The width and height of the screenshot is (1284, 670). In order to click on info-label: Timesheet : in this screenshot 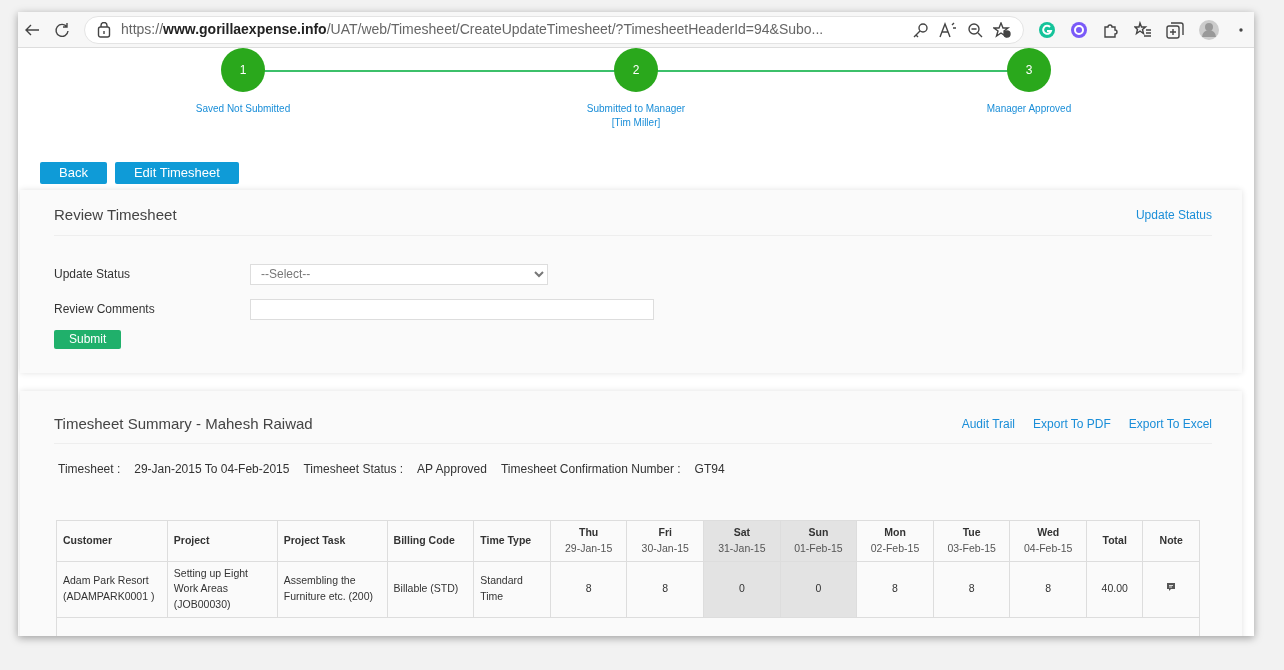, I will do `click(89, 469)`.